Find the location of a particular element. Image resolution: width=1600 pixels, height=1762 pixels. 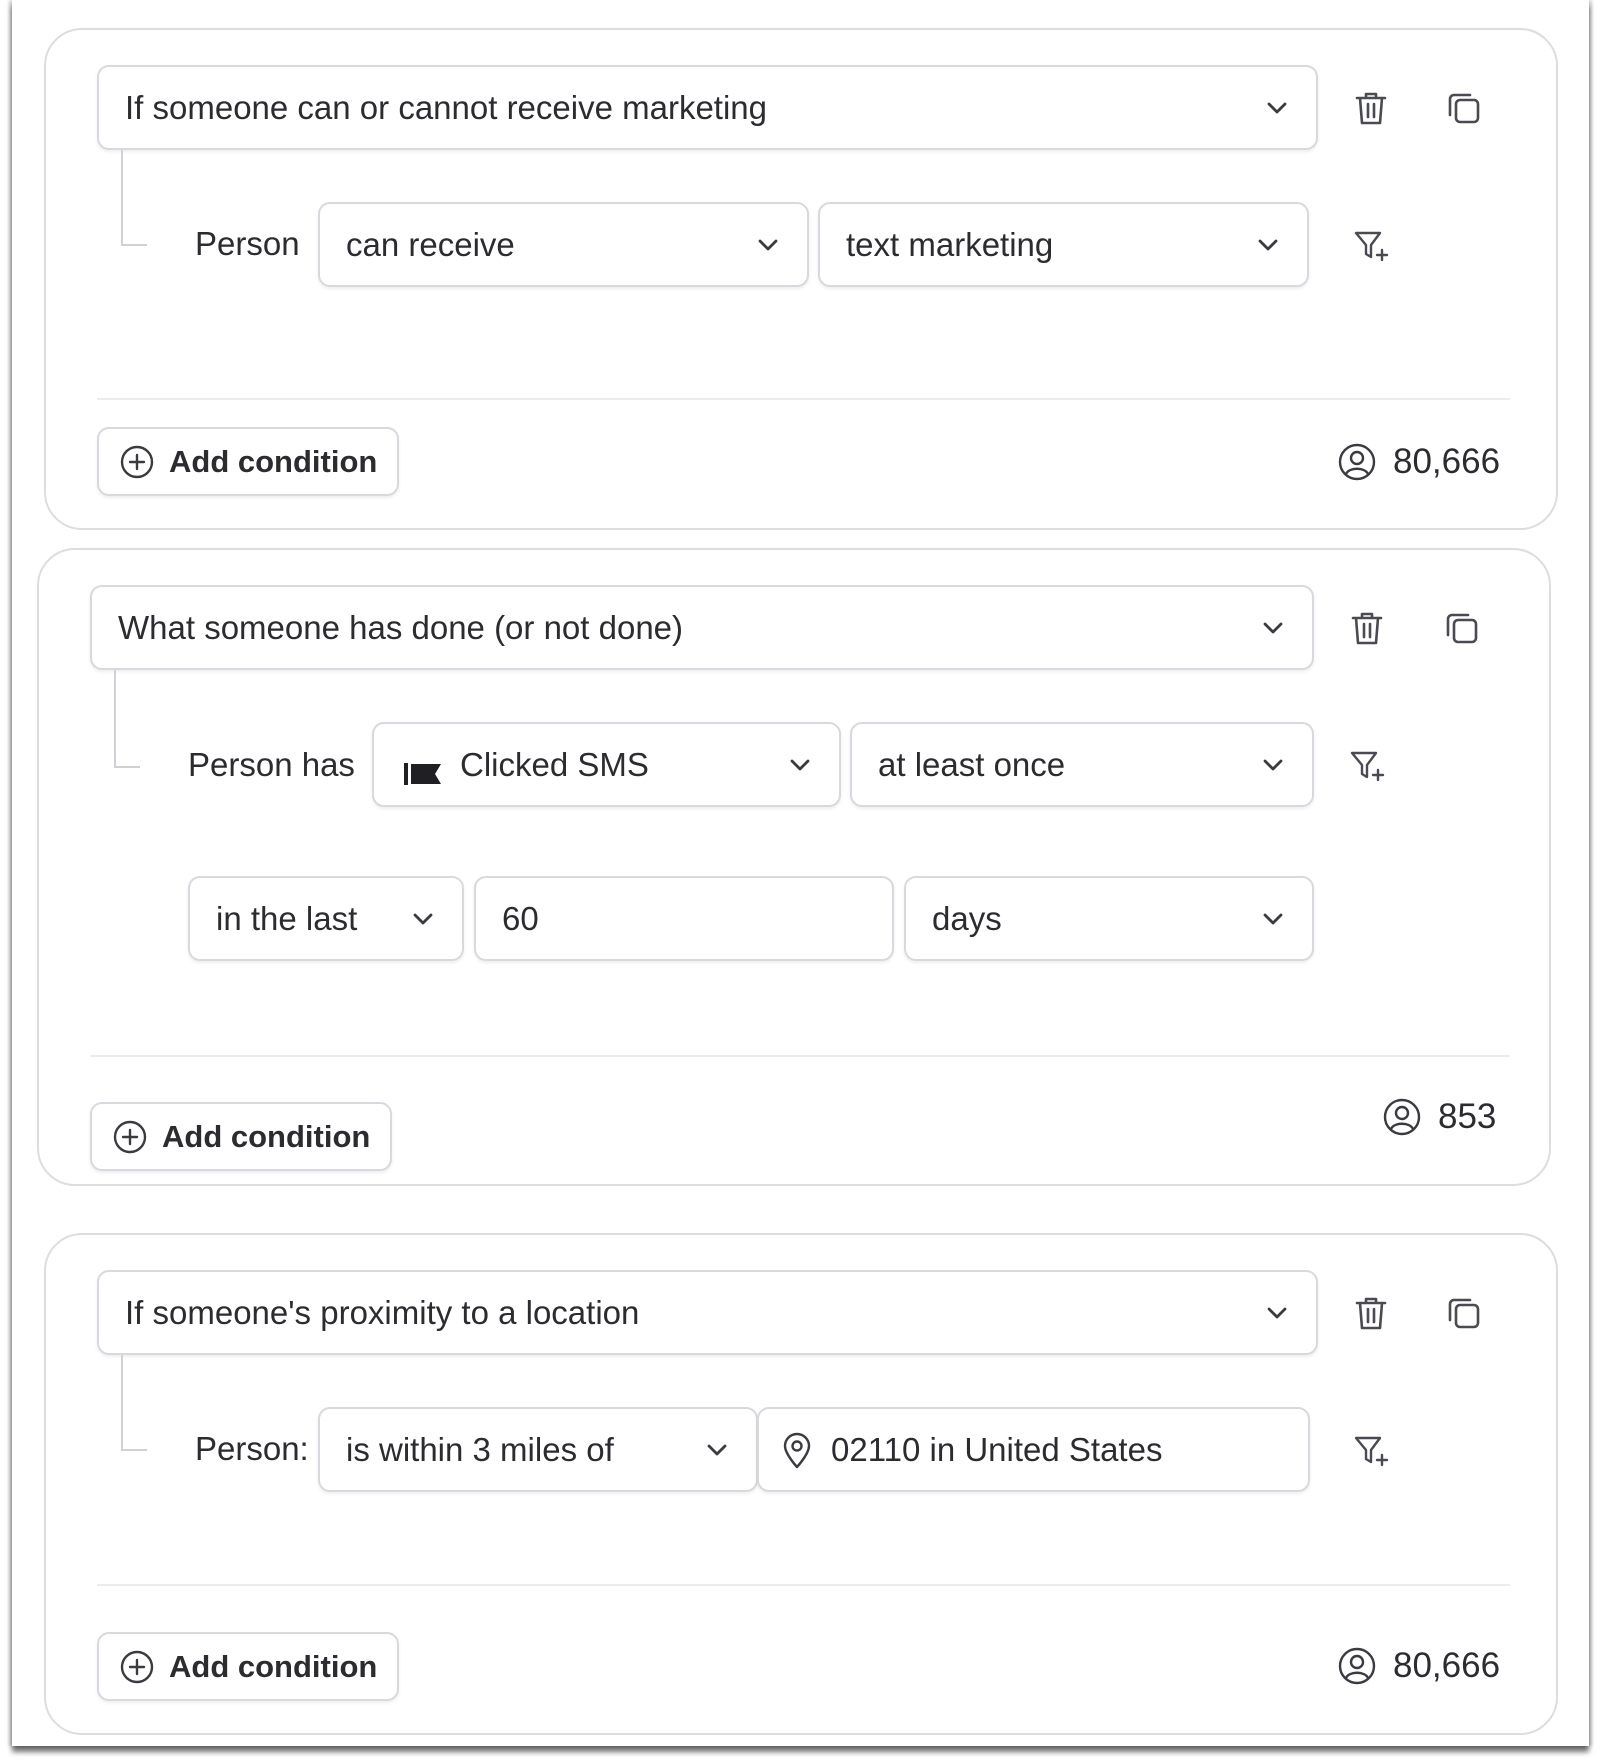

frequency-dropdown: at least once is located at coordinates (1082, 764).